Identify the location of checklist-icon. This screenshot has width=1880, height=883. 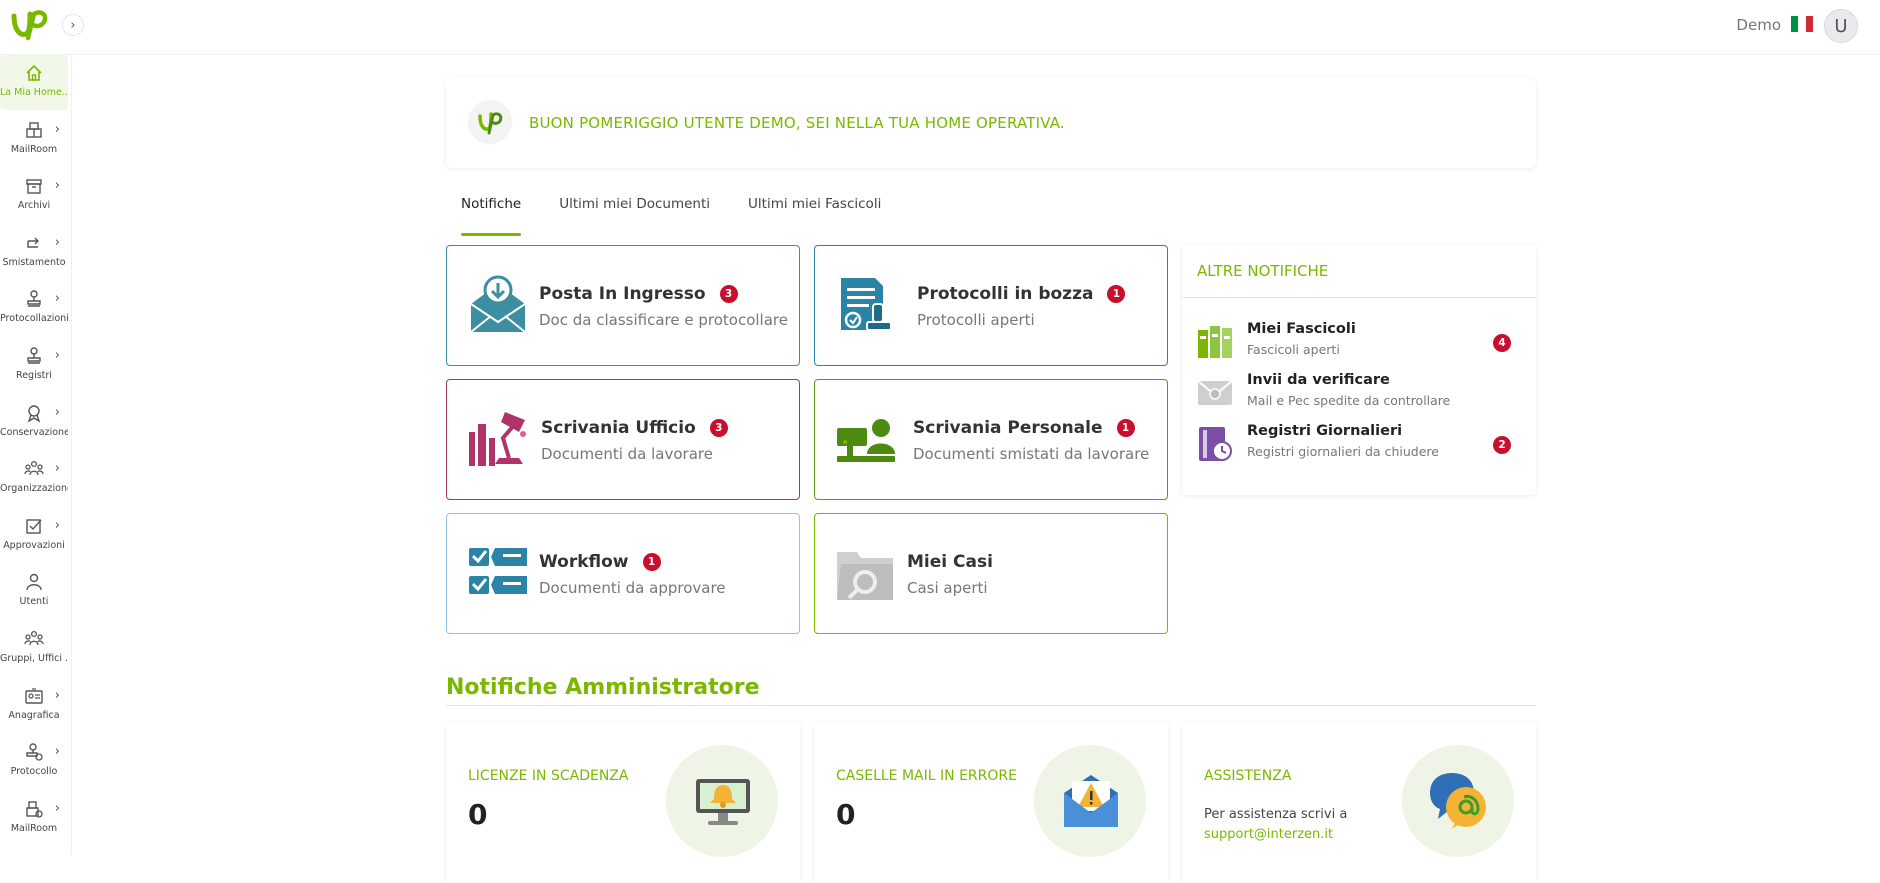
(498, 571).